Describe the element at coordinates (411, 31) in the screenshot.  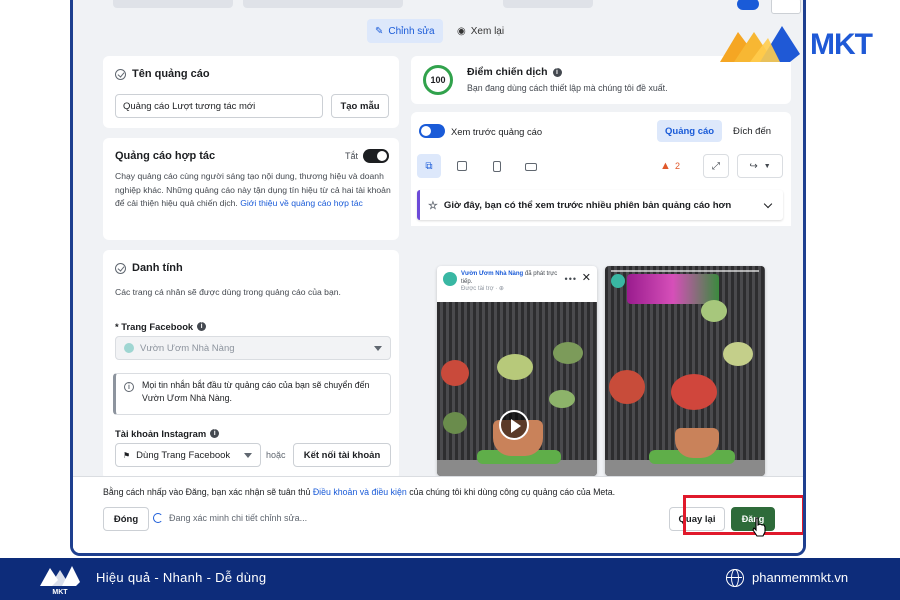
I see `tab-edit-label: Chỉnh sửa` at that location.